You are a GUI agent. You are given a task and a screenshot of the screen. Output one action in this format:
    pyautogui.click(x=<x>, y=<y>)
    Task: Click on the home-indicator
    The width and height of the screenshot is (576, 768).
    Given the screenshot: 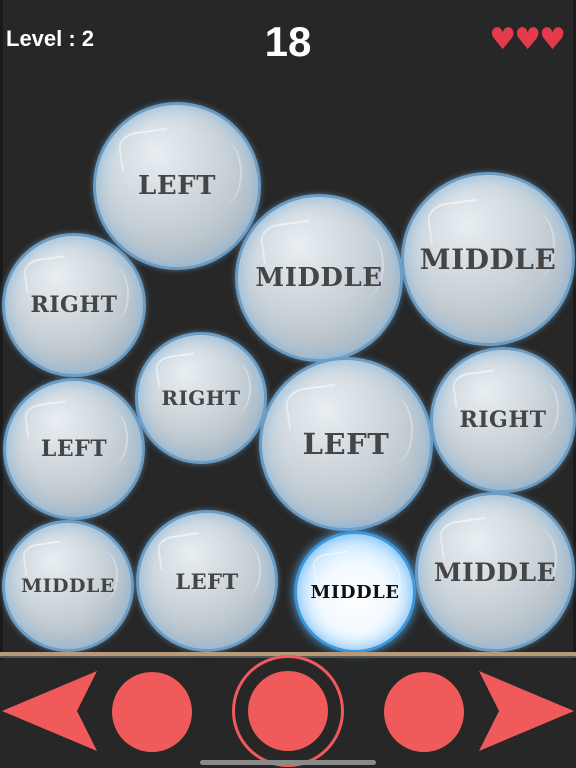 What is the action you would take?
    pyautogui.click(x=288, y=762)
    